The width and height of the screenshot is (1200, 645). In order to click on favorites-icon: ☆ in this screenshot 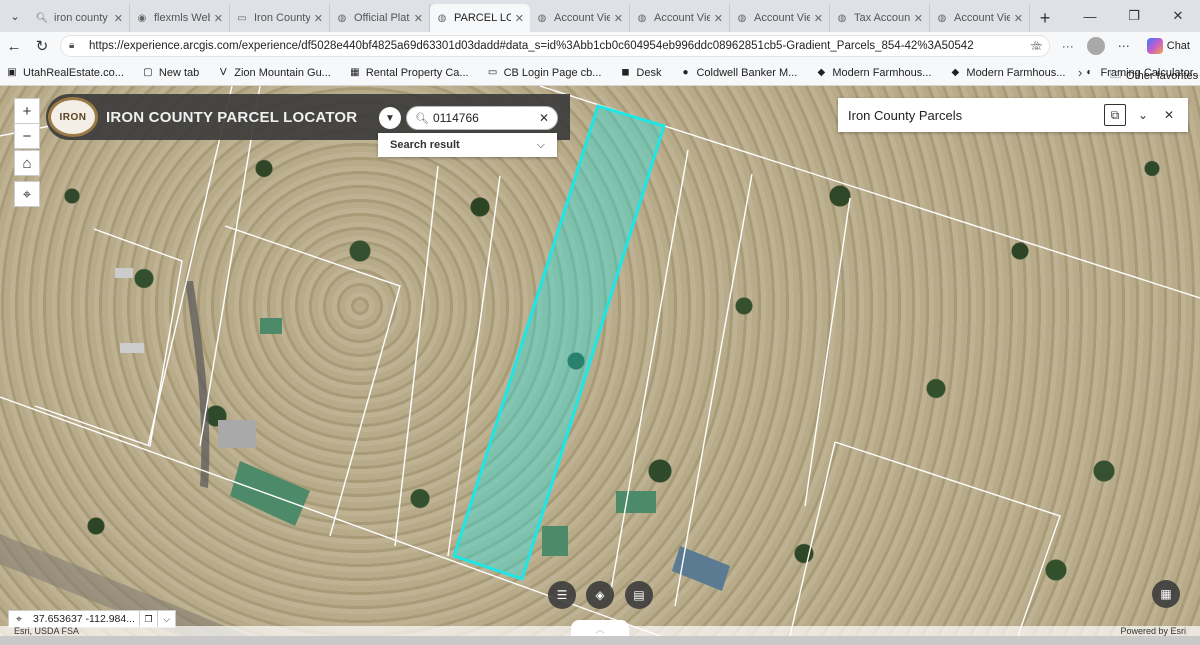, I will do `click(1038, 46)`.